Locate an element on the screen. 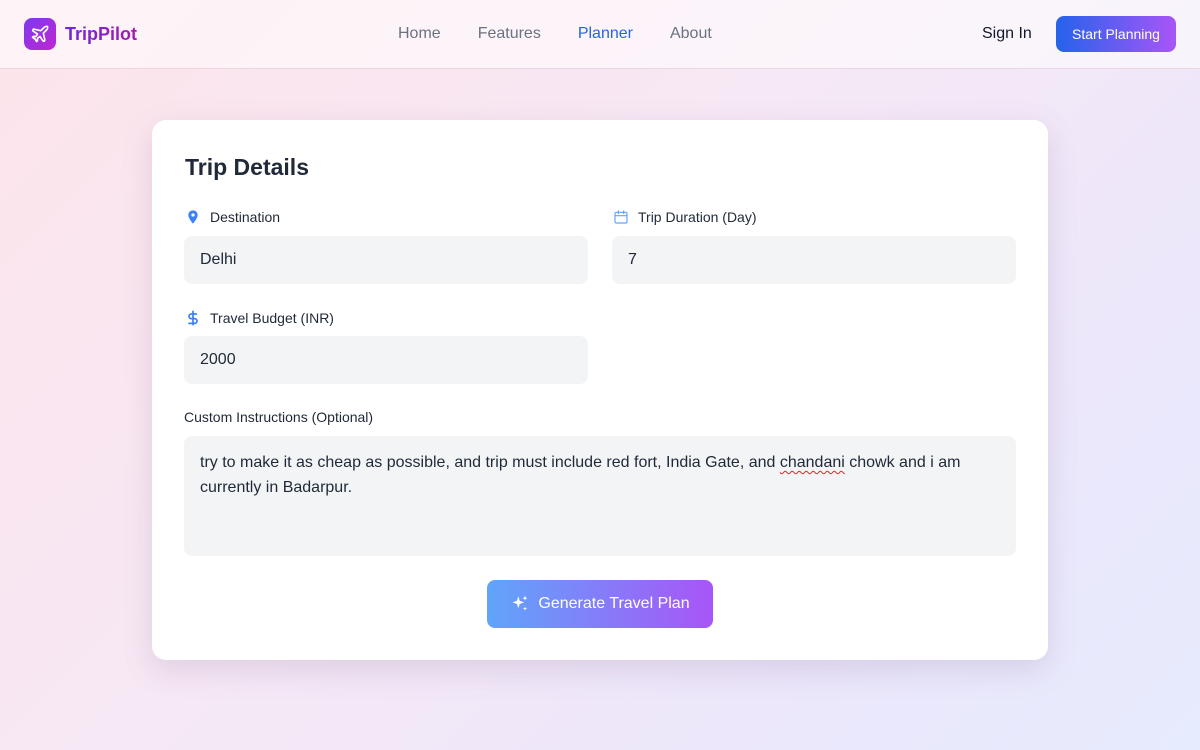 The width and height of the screenshot is (1200, 750). nav-planner: Planner is located at coordinates (605, 34).